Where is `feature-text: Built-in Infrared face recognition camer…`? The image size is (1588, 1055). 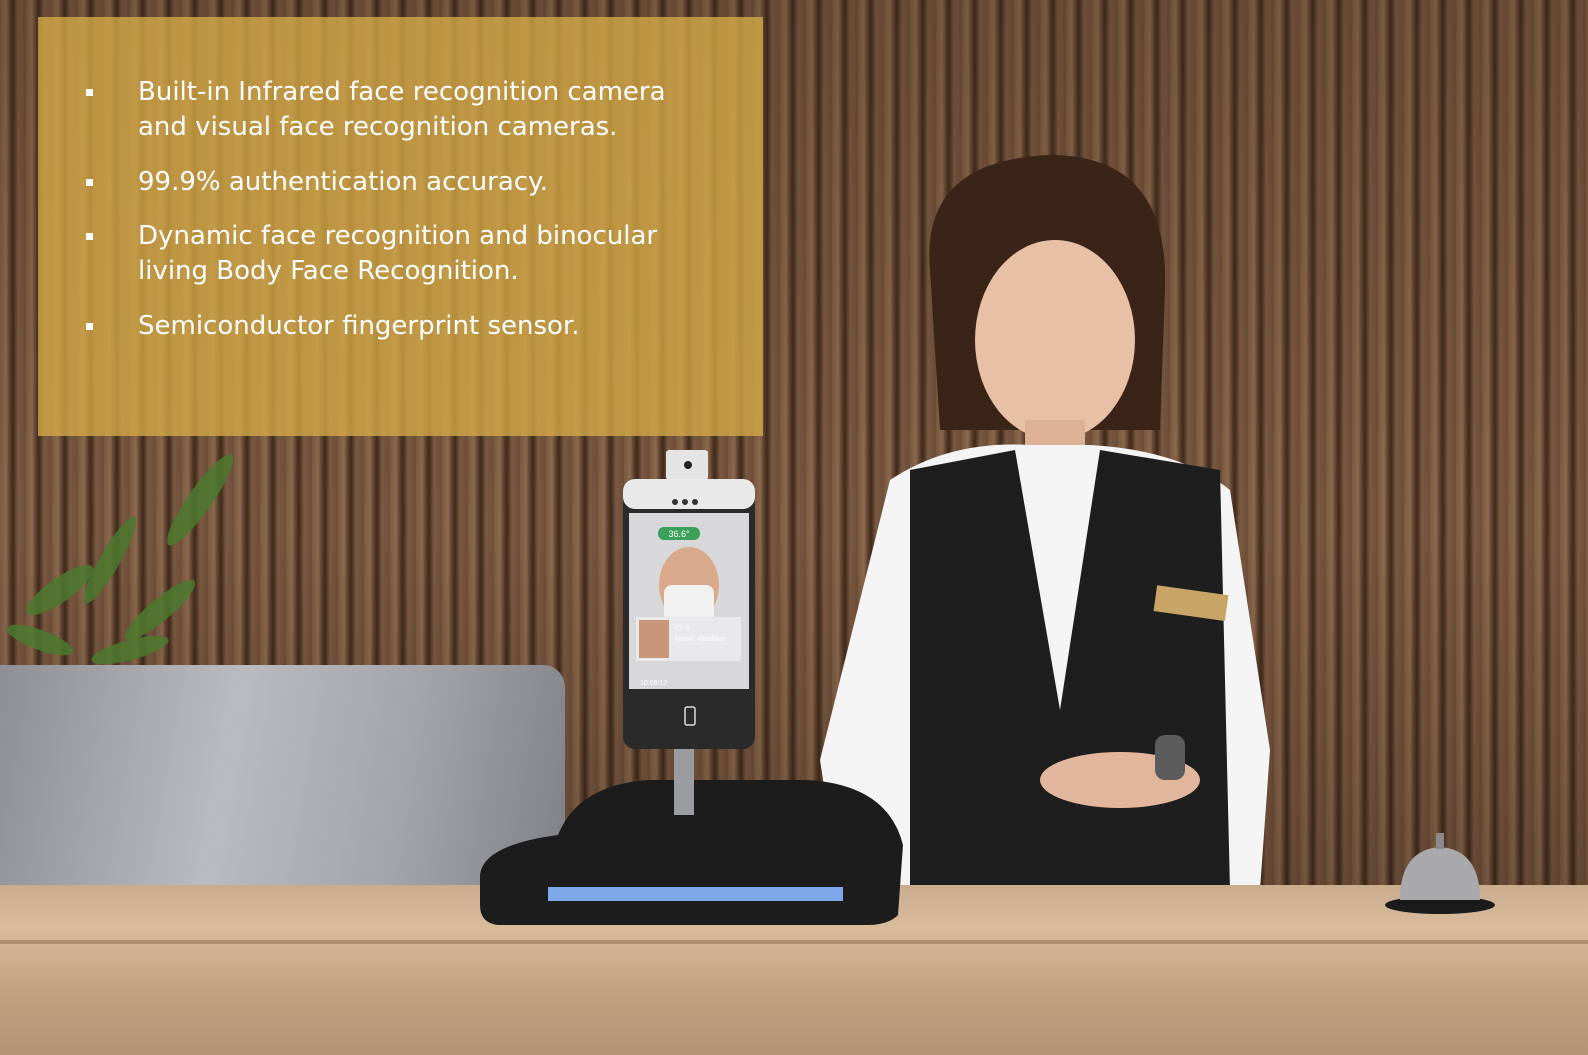 feature-text: Built-in Infrared face recognition camer… is located at coordinates (402, 109).